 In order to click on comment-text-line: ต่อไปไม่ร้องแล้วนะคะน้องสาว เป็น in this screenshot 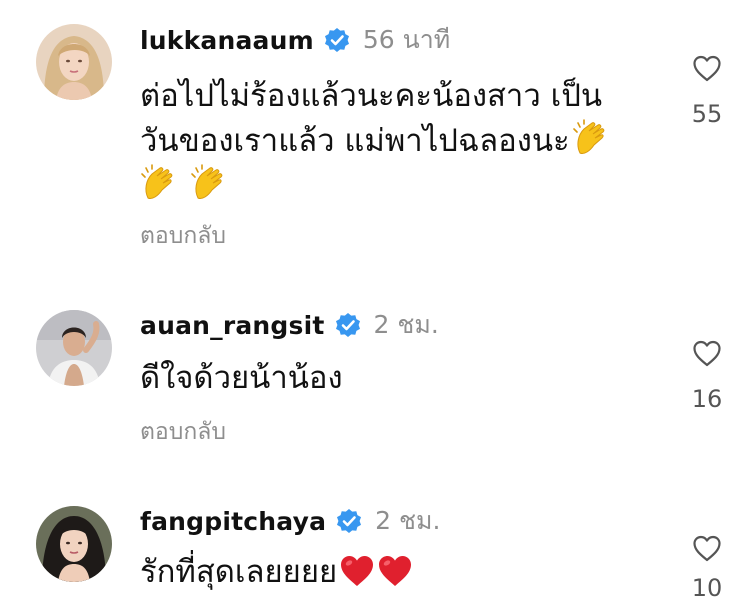, I will do `click(371, 96)`.